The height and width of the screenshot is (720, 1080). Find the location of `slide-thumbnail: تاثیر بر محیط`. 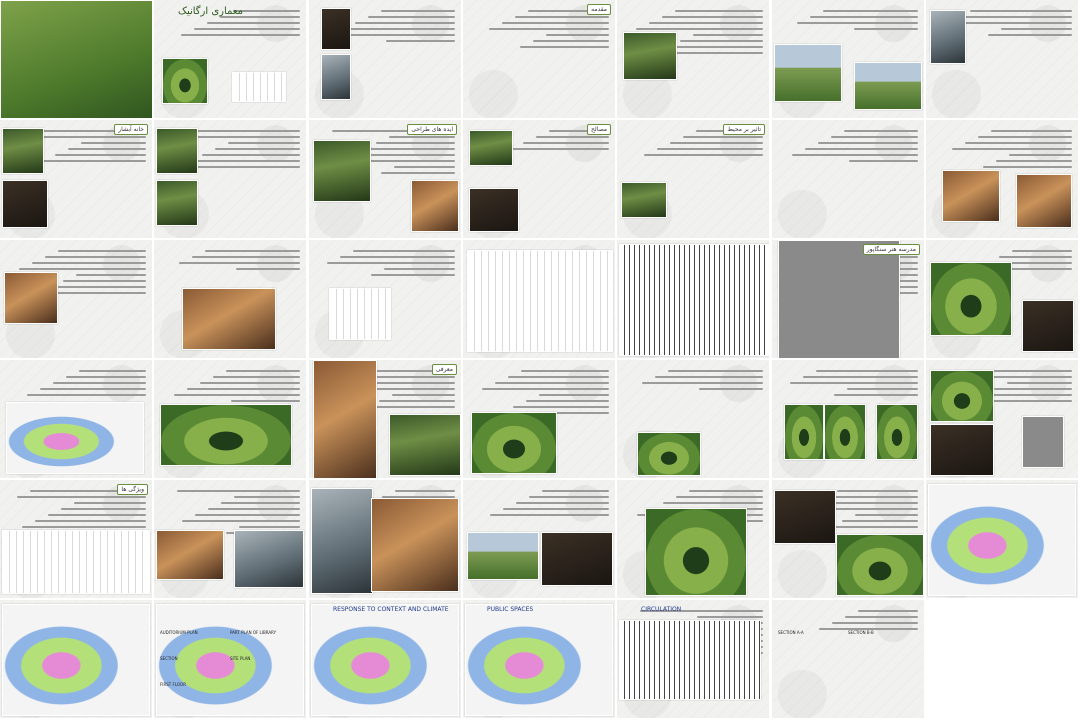

slide-thumbnail: تاثیر بر محیط is located at coordinates (693, 179).